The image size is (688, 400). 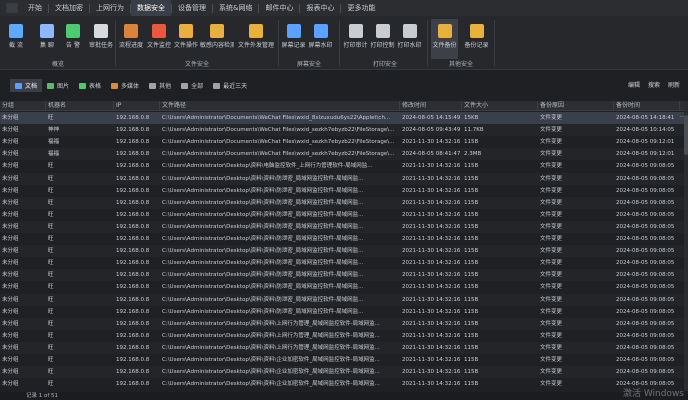 I want to click on column-header-5: 文件大小, so click(x=500, y=106).